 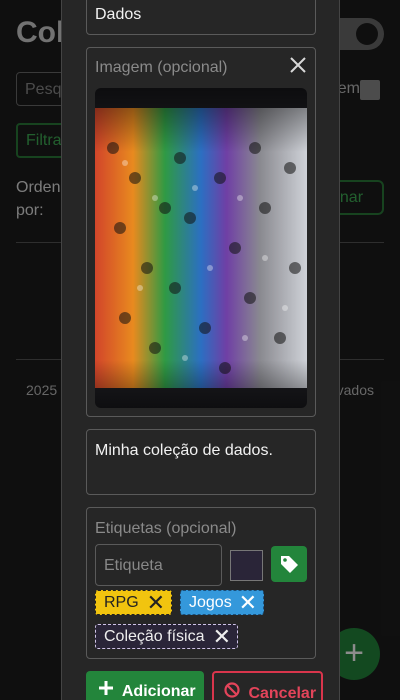 I want to click on tag-chip-label: Coleção física, so click(x=154, y=636).